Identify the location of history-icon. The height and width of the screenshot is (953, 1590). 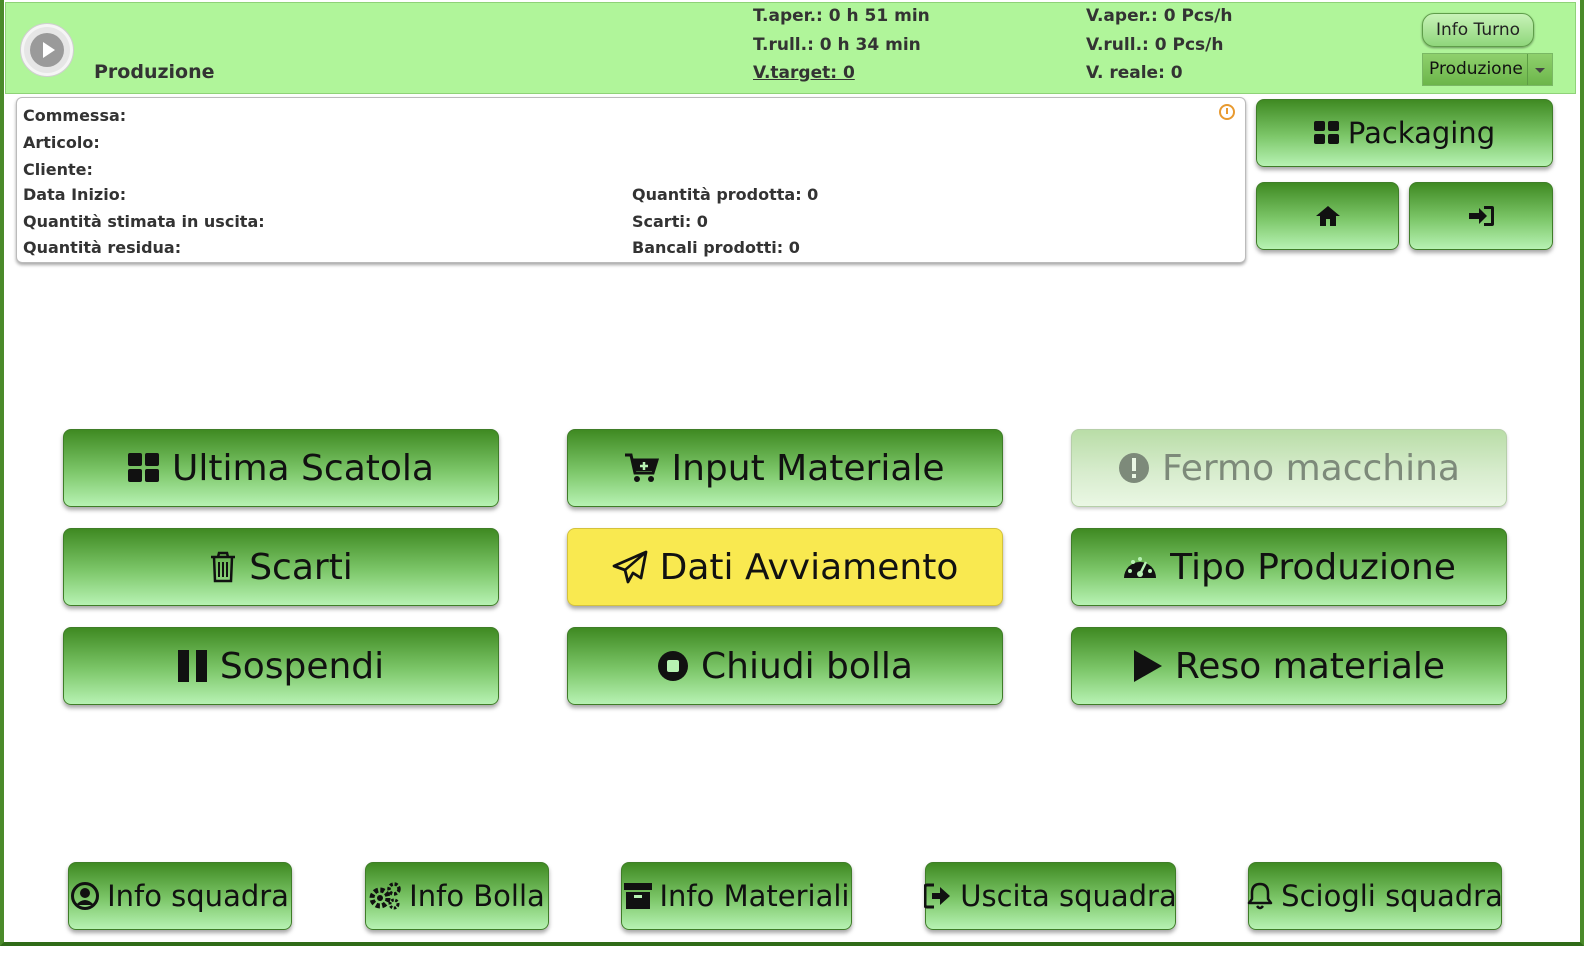
(1227, 112).